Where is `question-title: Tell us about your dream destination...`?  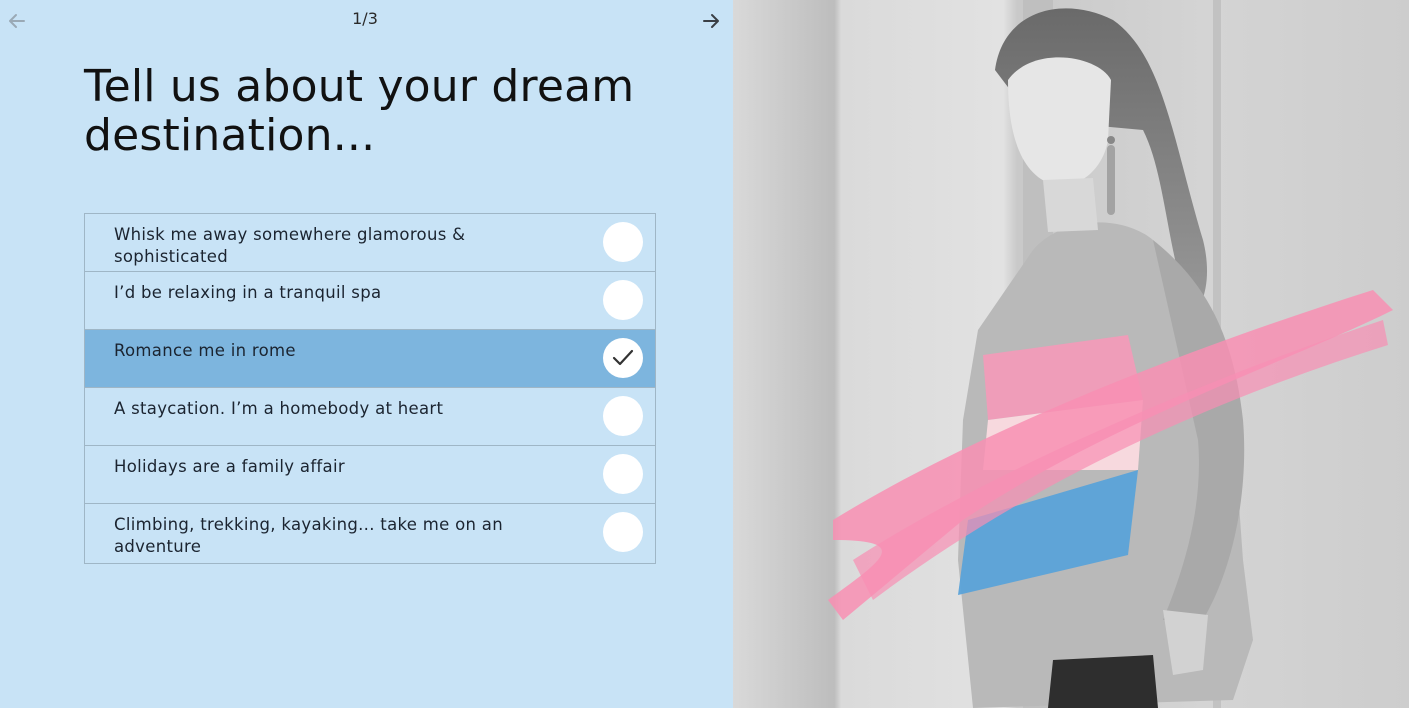
question-title: Tell us about your dream destination... is located at coordinates (359, 111).